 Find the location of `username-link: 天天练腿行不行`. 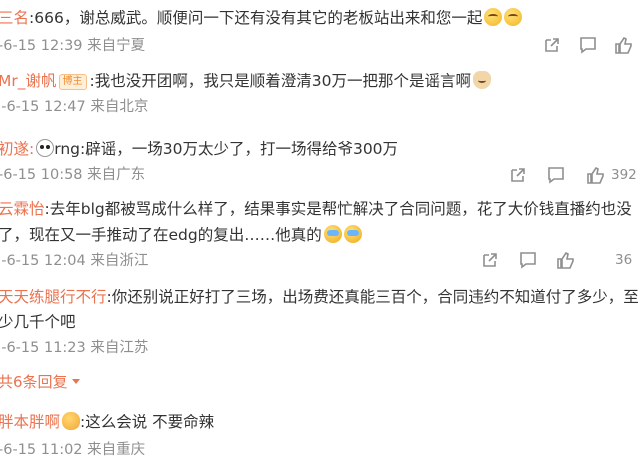

username-link: 天天练腿行不行 is located at coordinates (53, 297).